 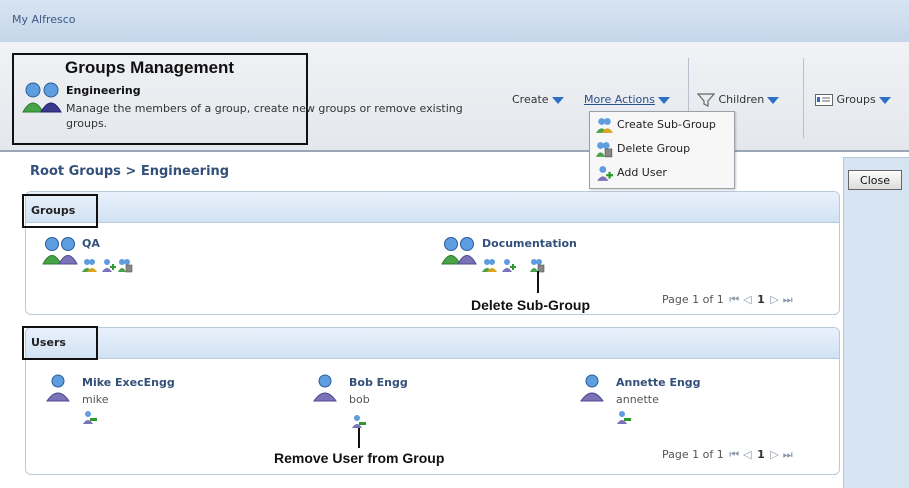 What do you see at coordinates (706, 100) in the screenshot?
I see `filter-icon` at bounding box center [706, 100].